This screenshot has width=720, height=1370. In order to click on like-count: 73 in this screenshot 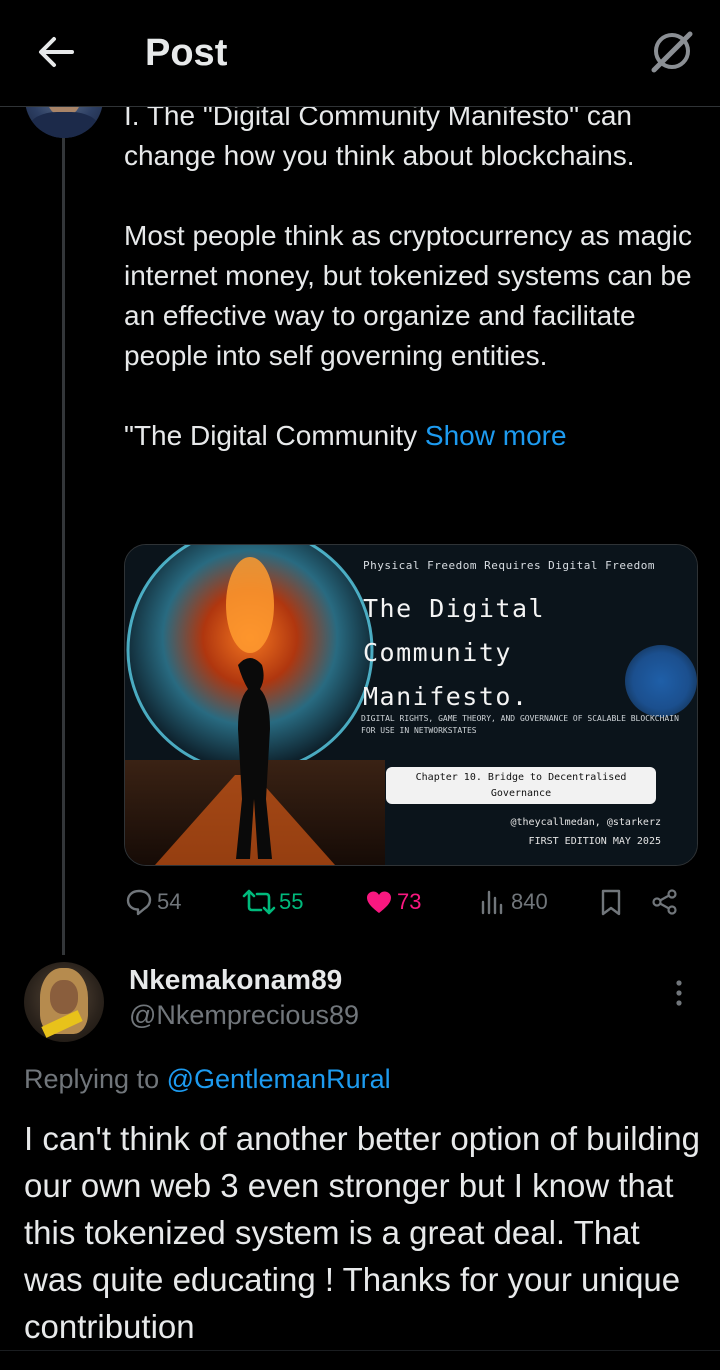, I will do `click(409, 901)`.